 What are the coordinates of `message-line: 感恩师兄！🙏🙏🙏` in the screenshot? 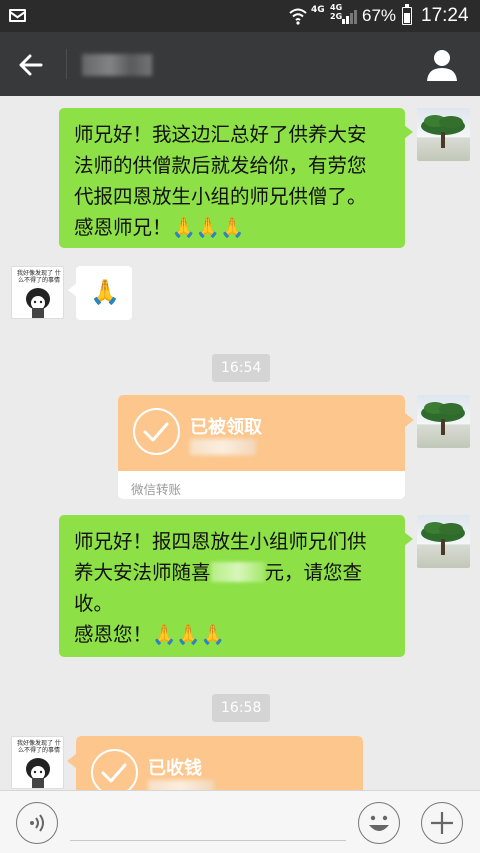 It's located at (159, 227).